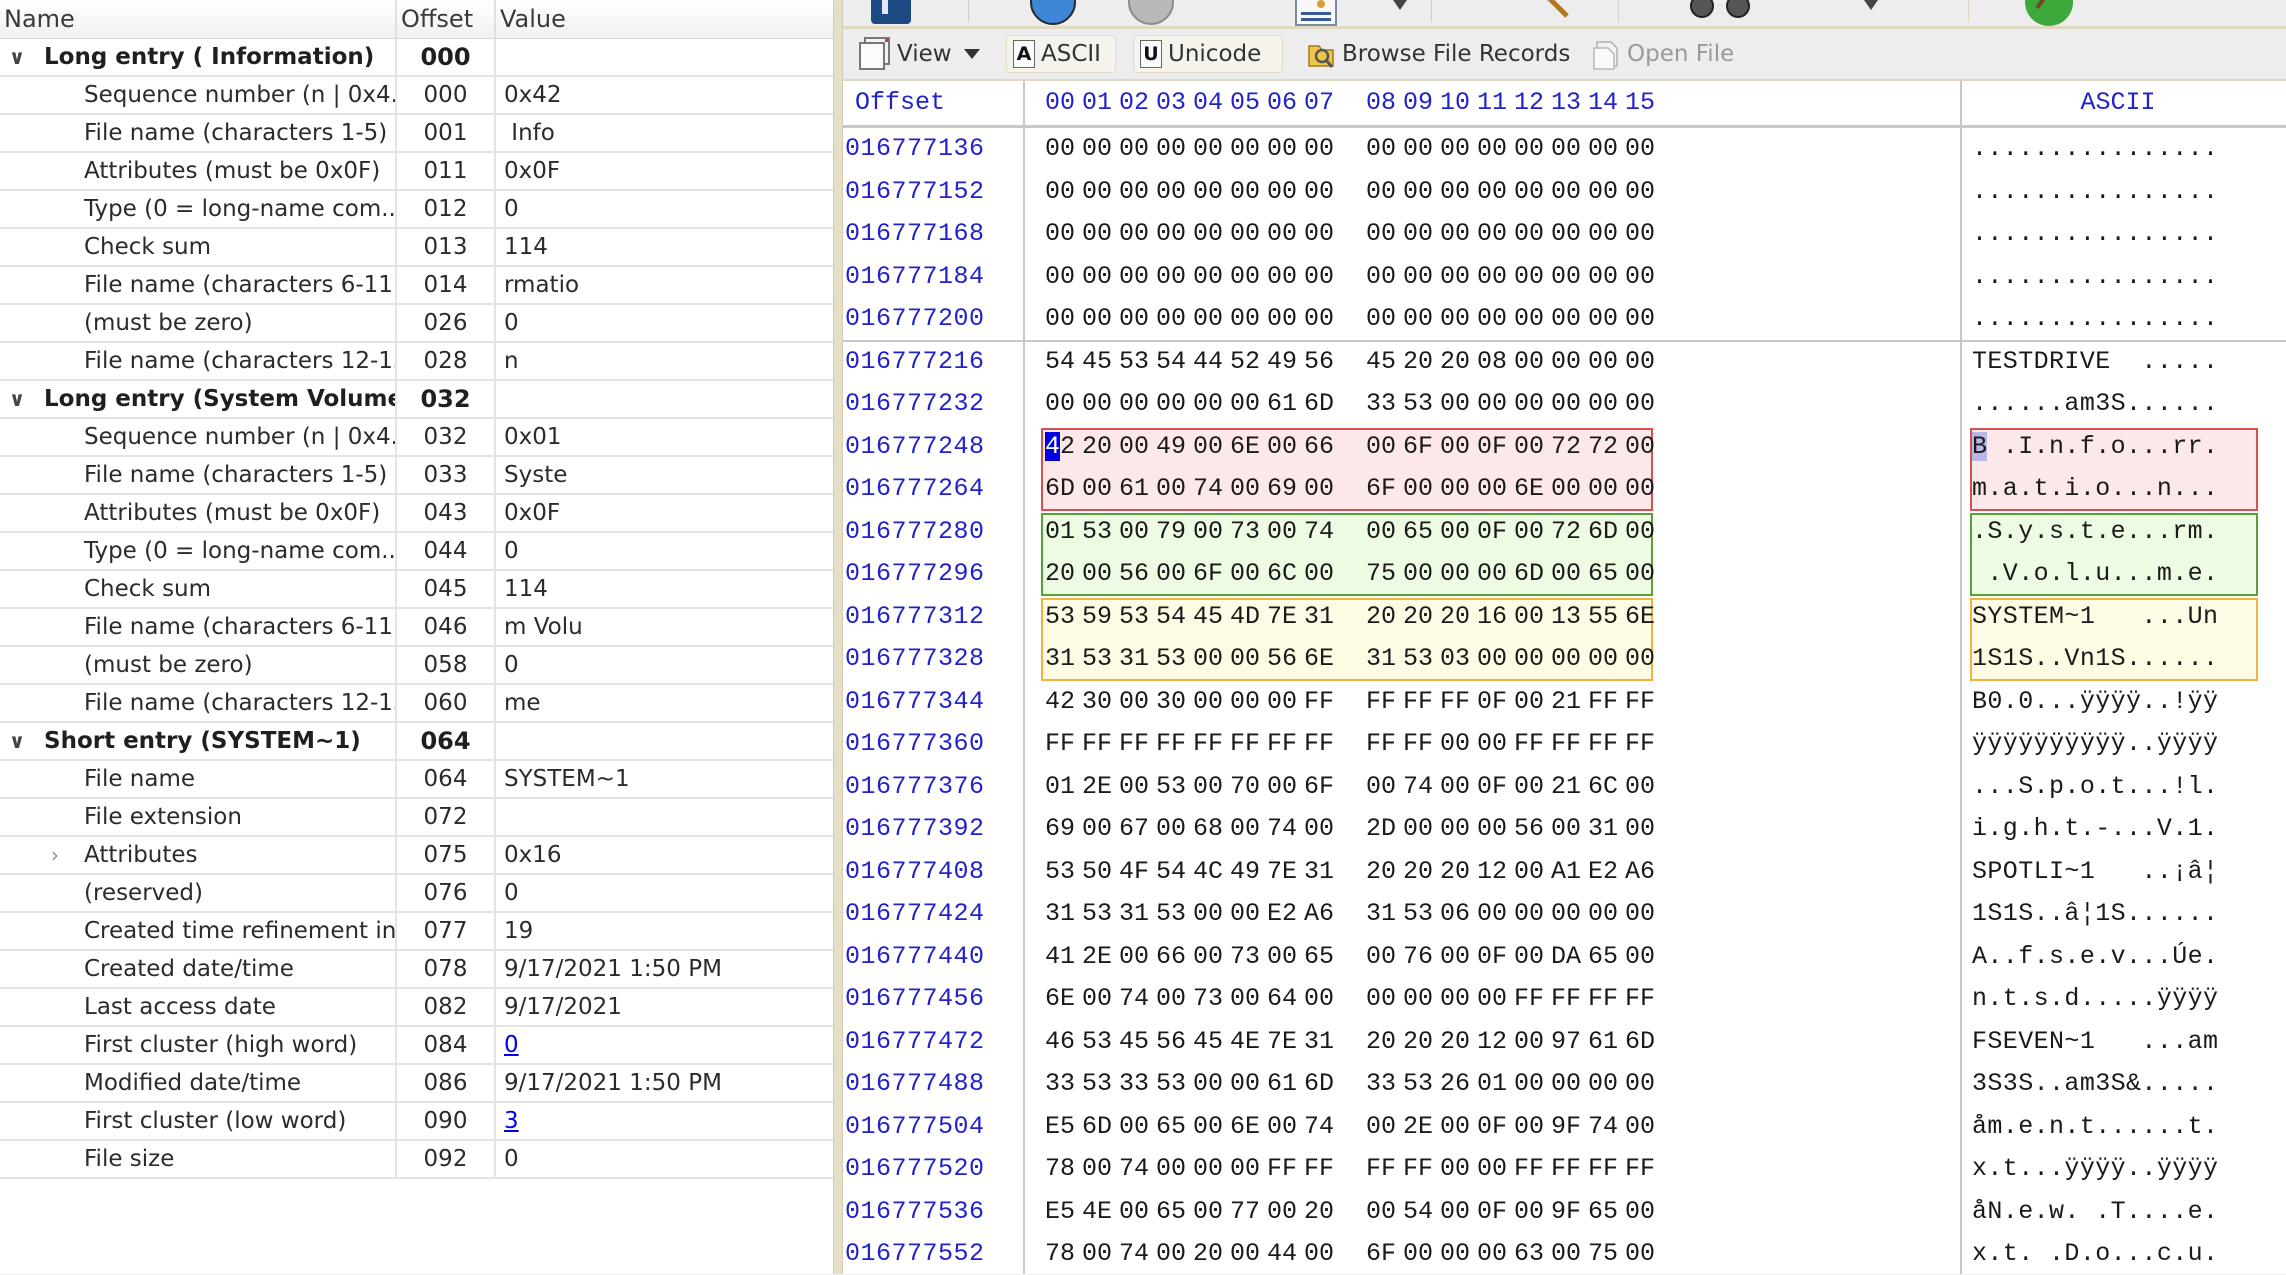 This screenshot has width=2286, height=1275. Describe the element at coordinates (1208, 999) in the screenshot. I see `hex-byte: 73` at that location.